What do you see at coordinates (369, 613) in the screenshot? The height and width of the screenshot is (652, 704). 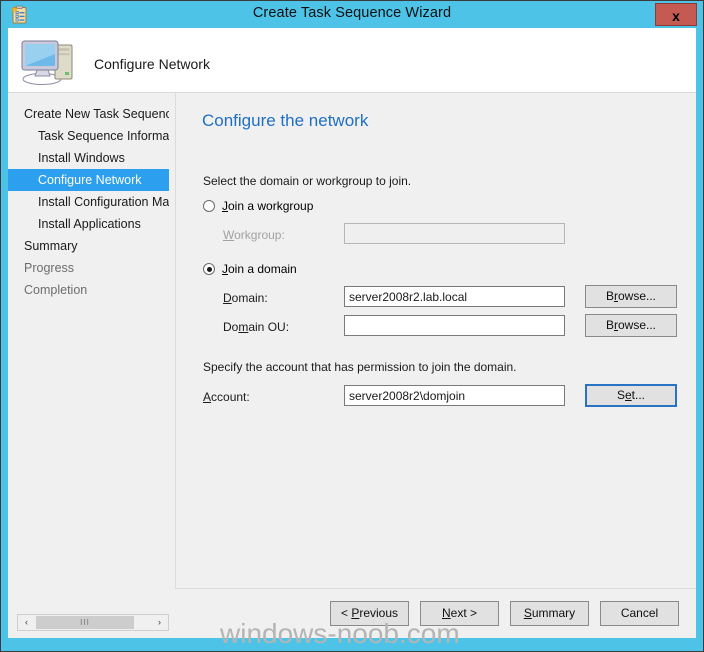 I see `previous-button: < Previous` at bounding box center [369, 613].